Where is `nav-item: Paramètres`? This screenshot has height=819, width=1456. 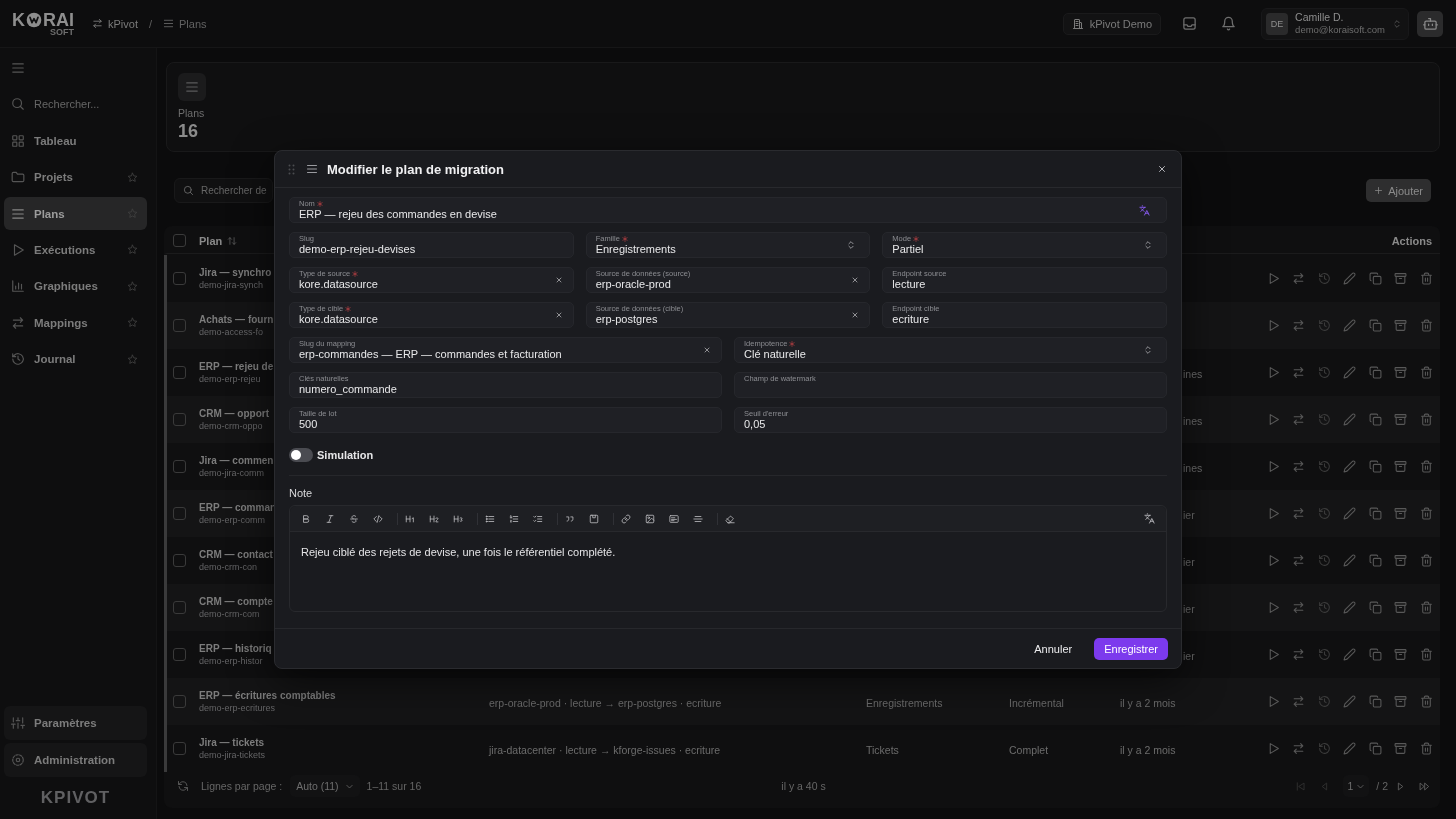
nav-item: Paramètres is located at coordinates (75, 723).